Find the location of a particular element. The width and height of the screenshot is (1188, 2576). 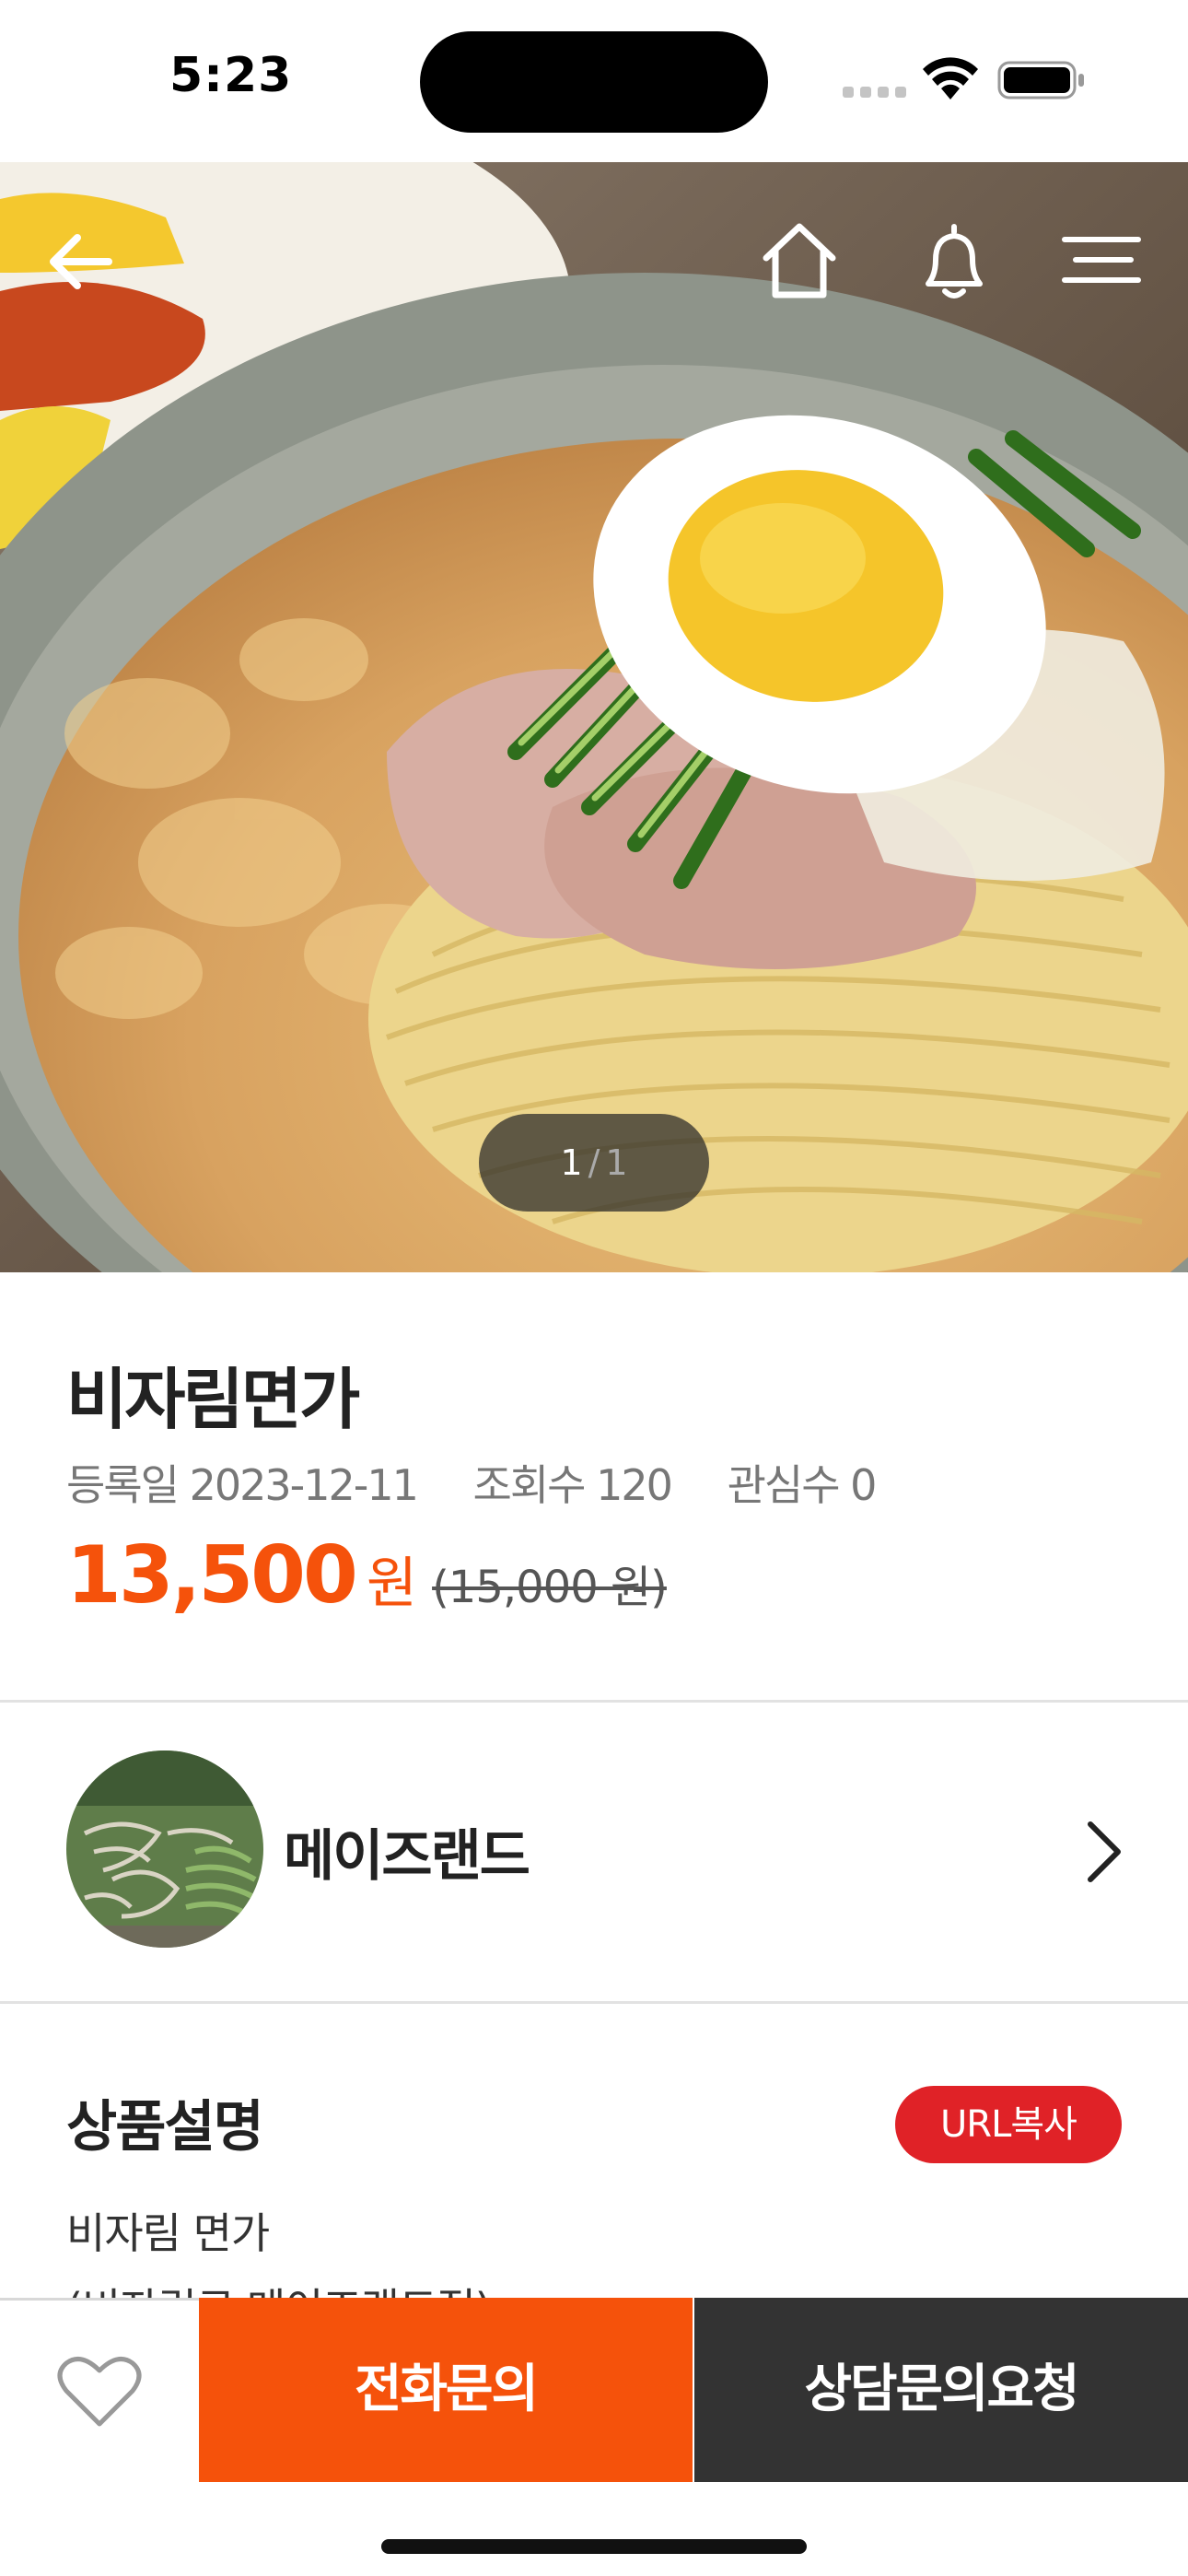

registered-date: 등록일 2023-12-11 is located at coordinates (242, 1485).